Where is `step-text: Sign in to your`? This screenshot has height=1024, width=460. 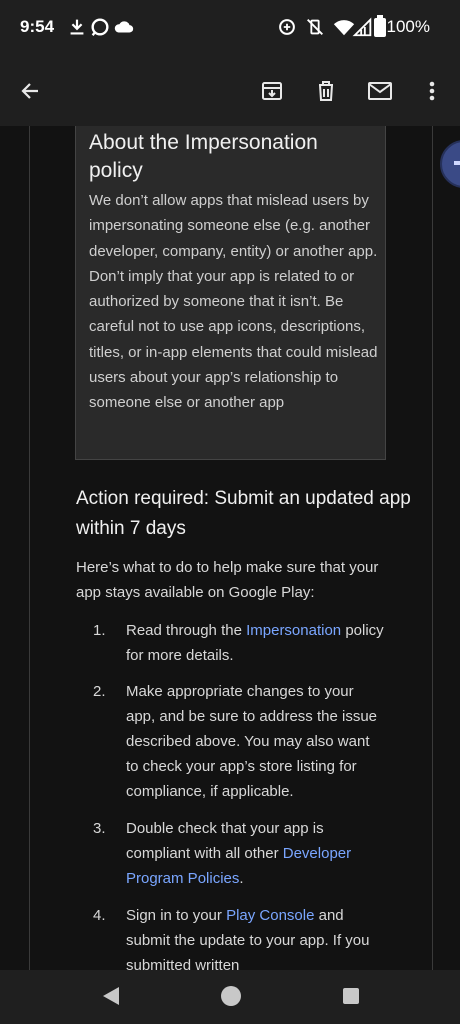
step-text: Sign in to your is located at coordinates (176, 915).